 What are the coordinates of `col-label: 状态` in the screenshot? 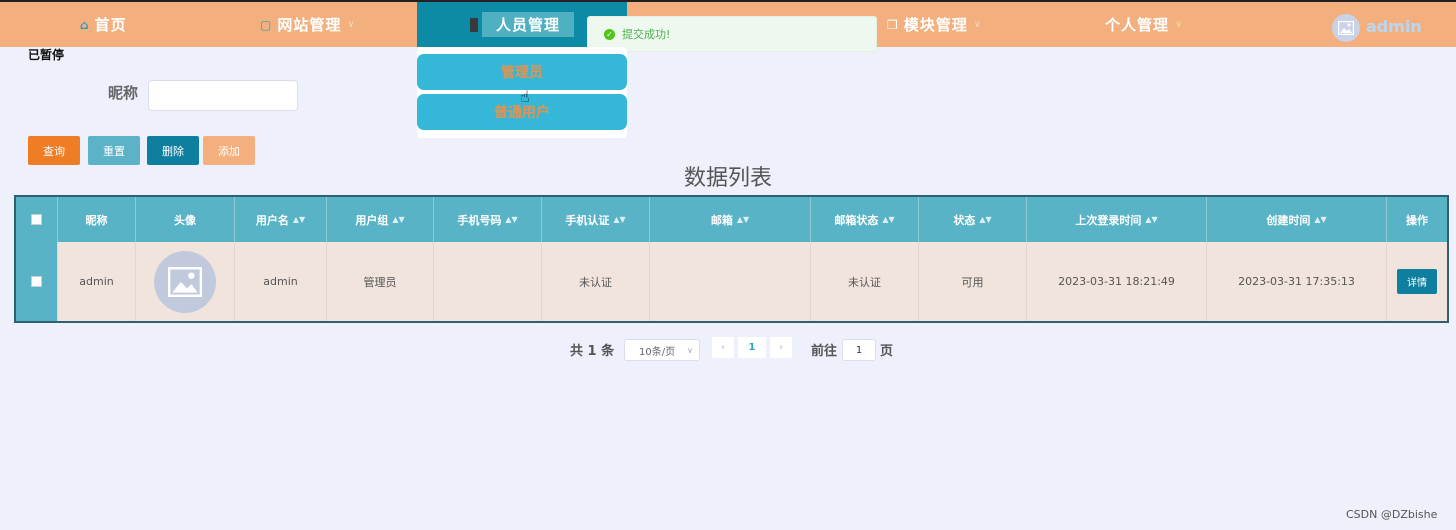 It's located at (964, 220).